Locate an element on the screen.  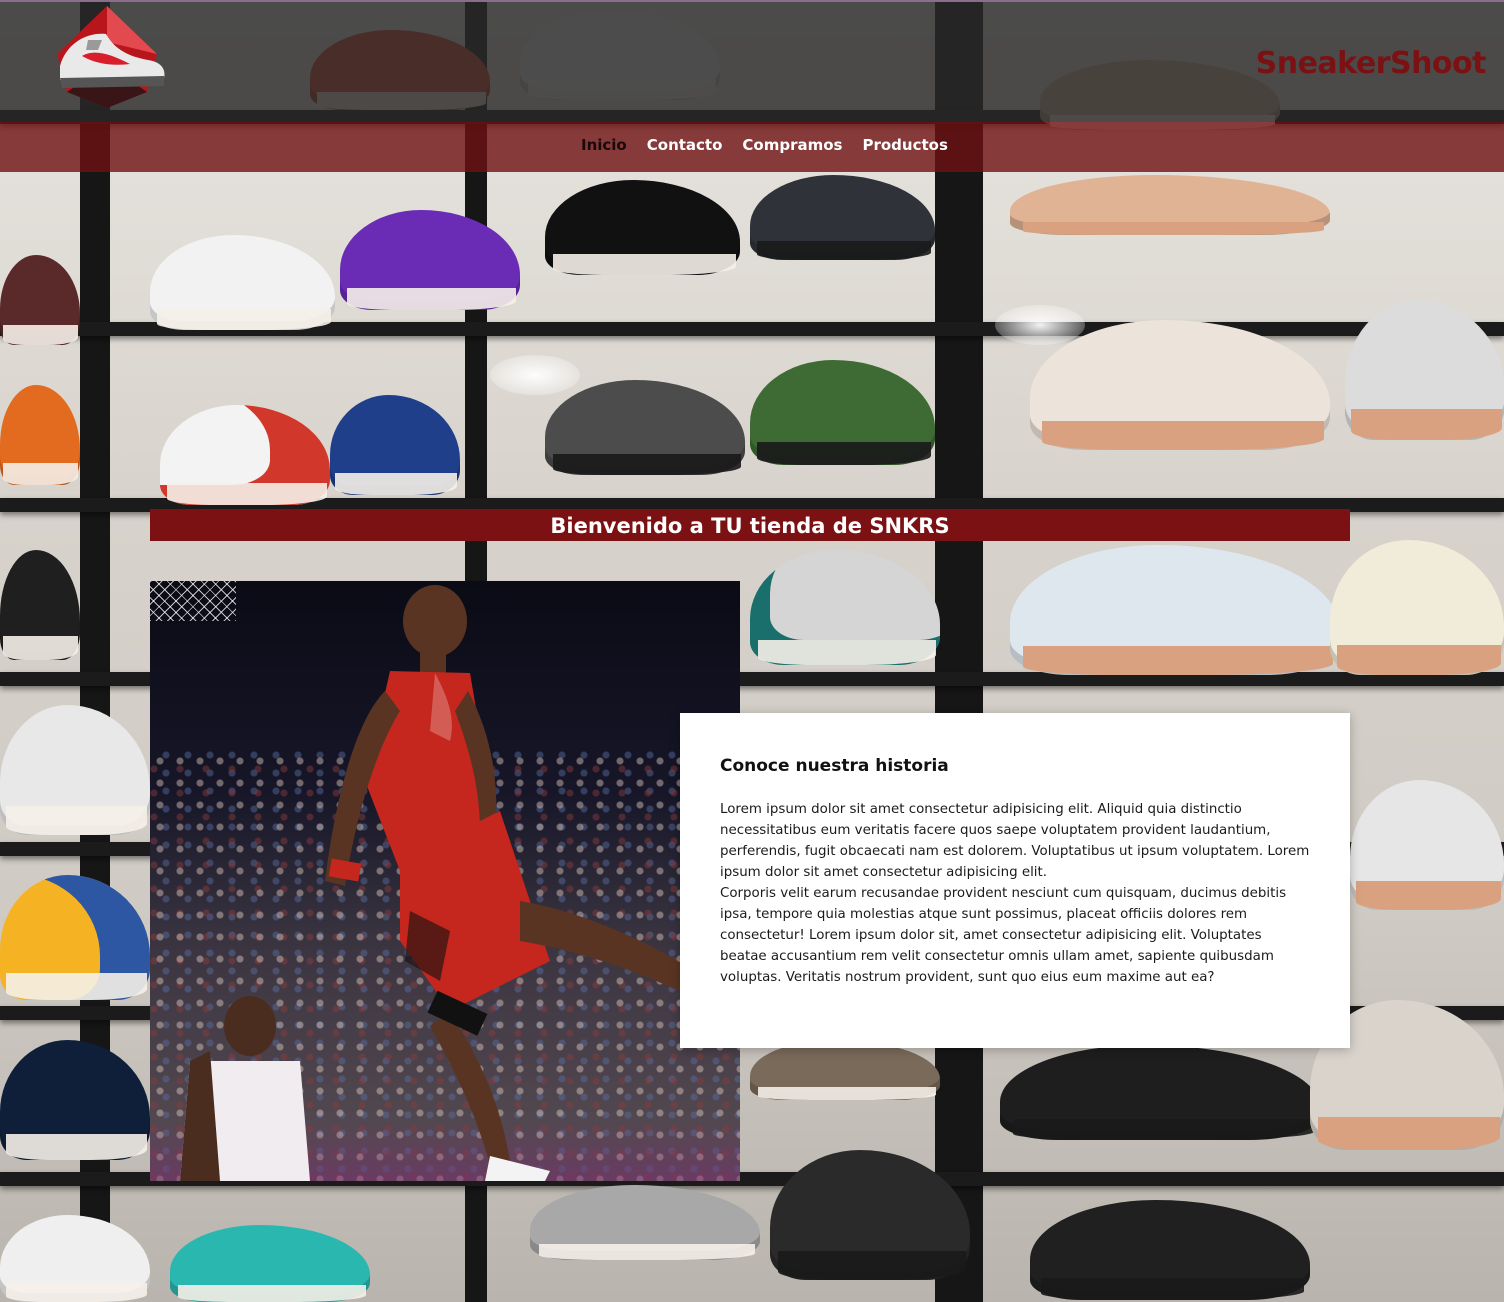
main-navigation: Inicio Contacto Compramos Productos is located at coordinates (752, 147).